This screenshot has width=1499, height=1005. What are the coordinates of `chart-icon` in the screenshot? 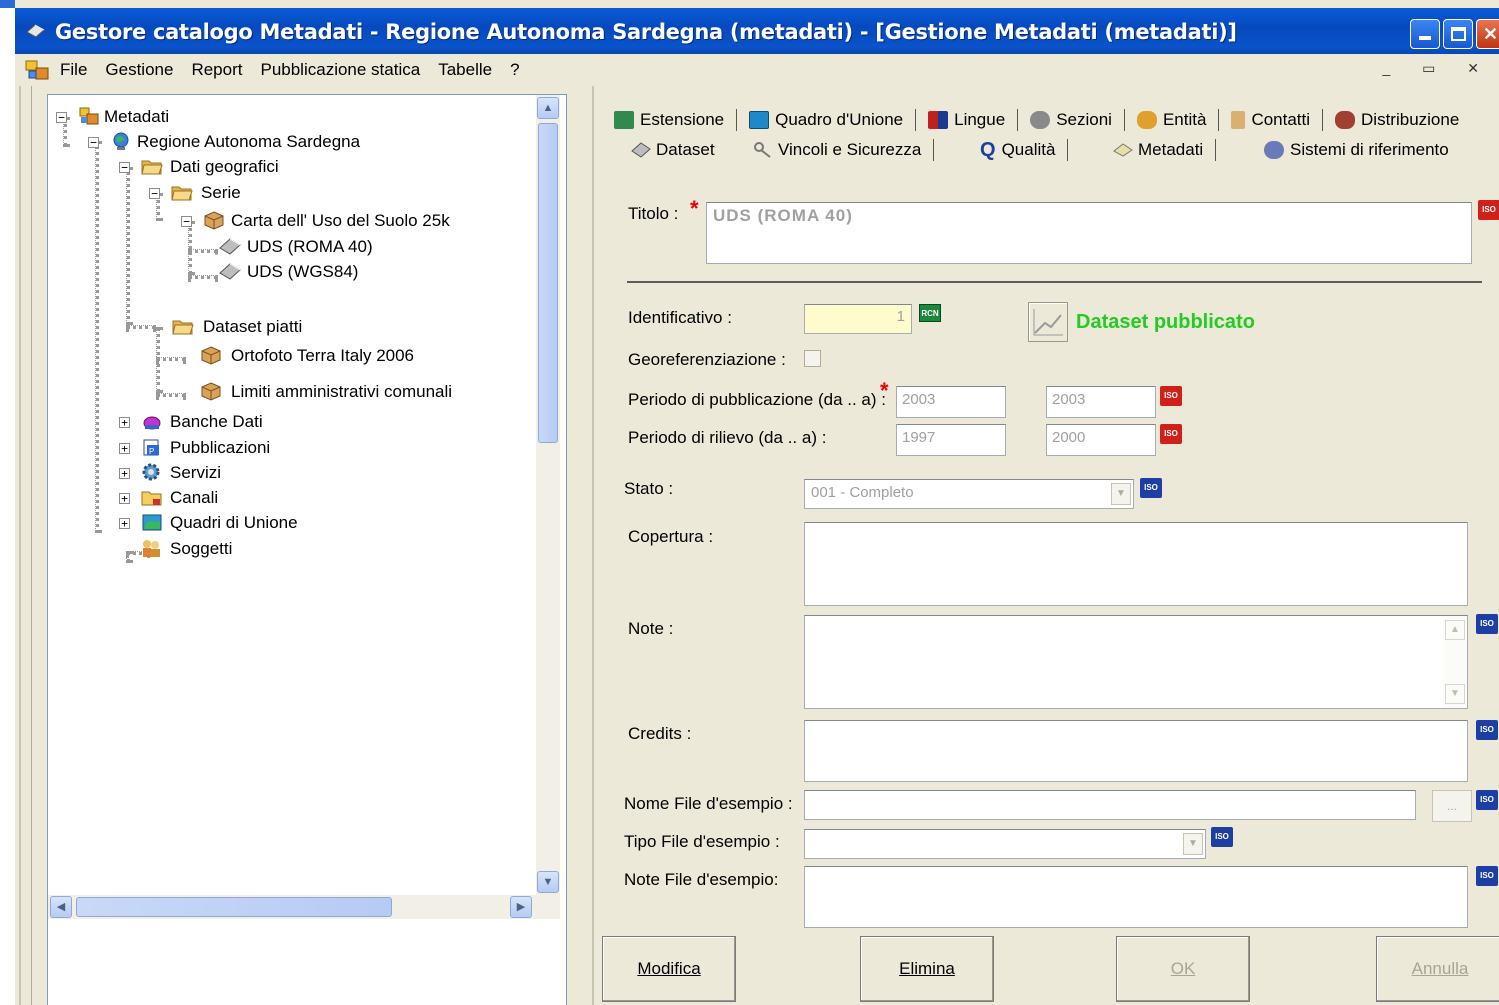 It's located at (1048, 322).